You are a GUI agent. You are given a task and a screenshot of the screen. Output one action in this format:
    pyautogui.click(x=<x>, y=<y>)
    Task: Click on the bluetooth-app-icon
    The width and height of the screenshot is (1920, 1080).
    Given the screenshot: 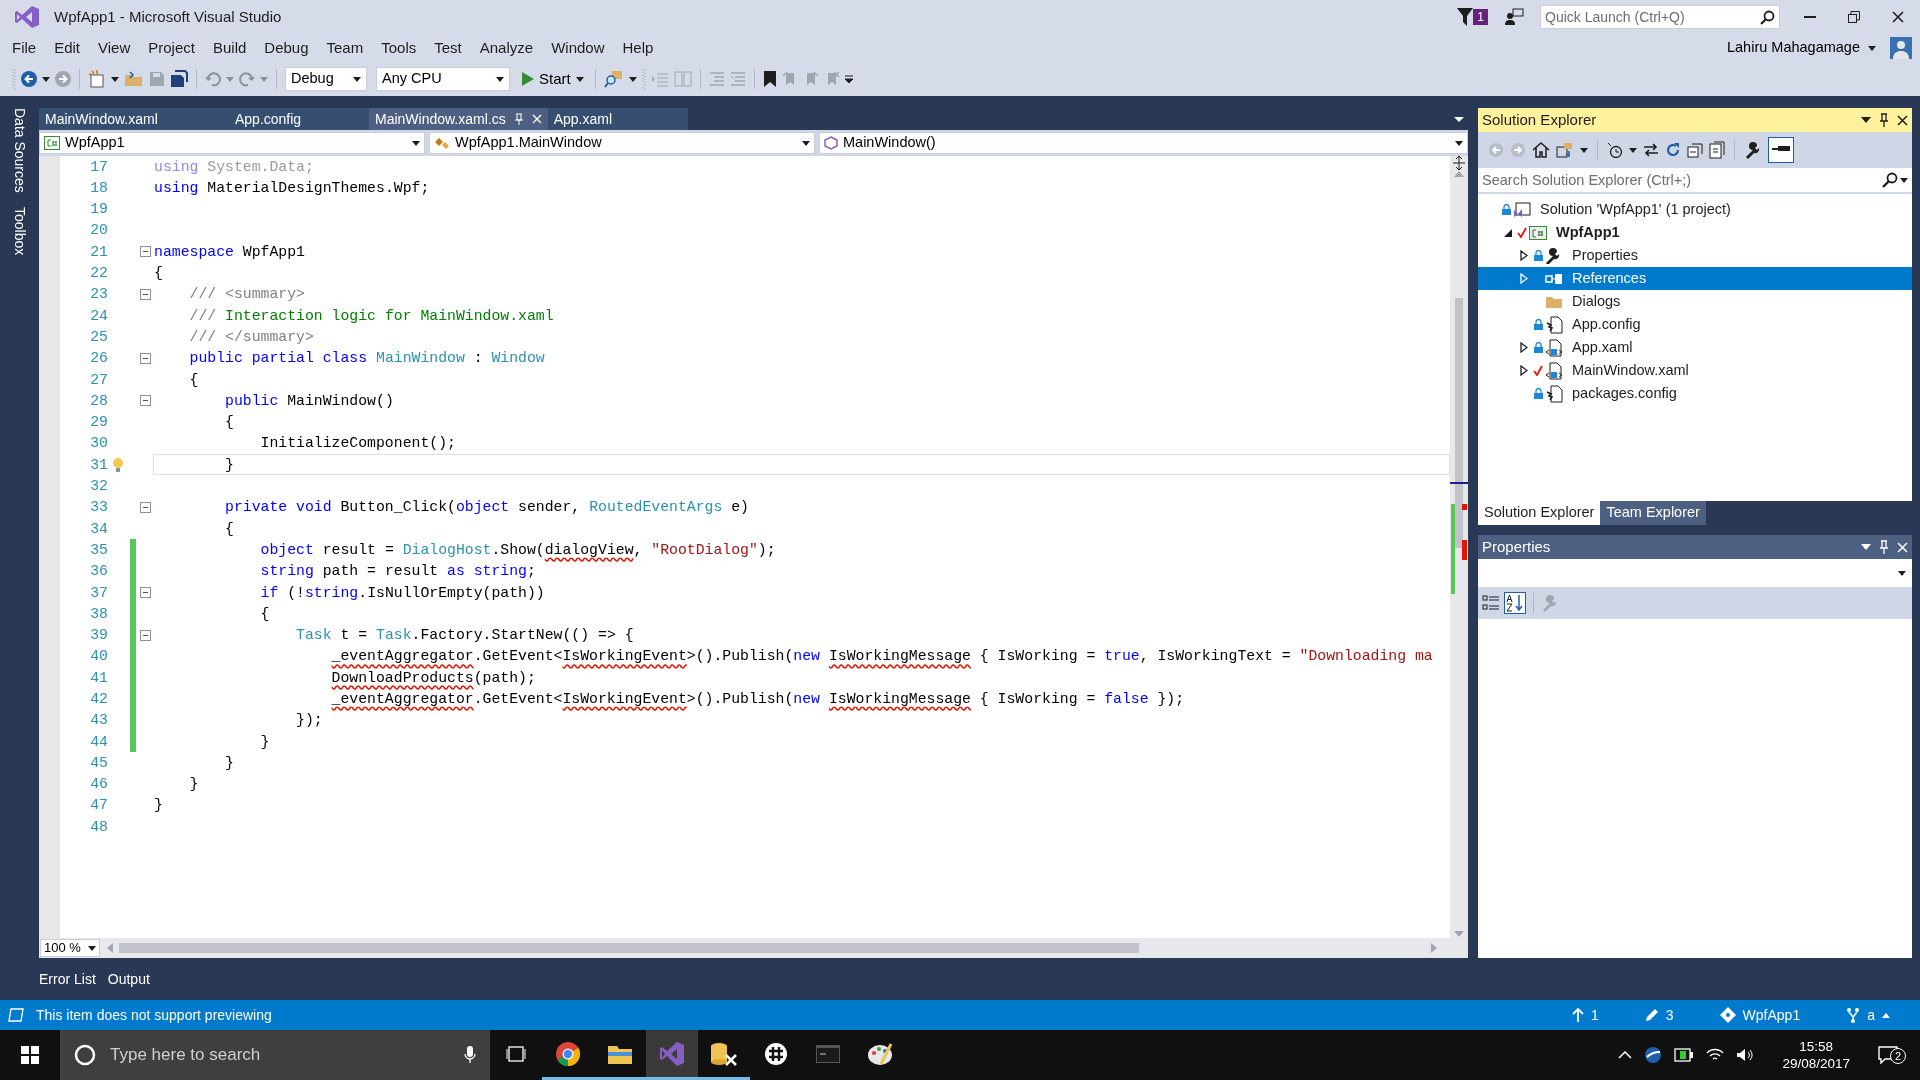 What is the action you would take?
    pyautogui.click(x=1653, y=1055)
    